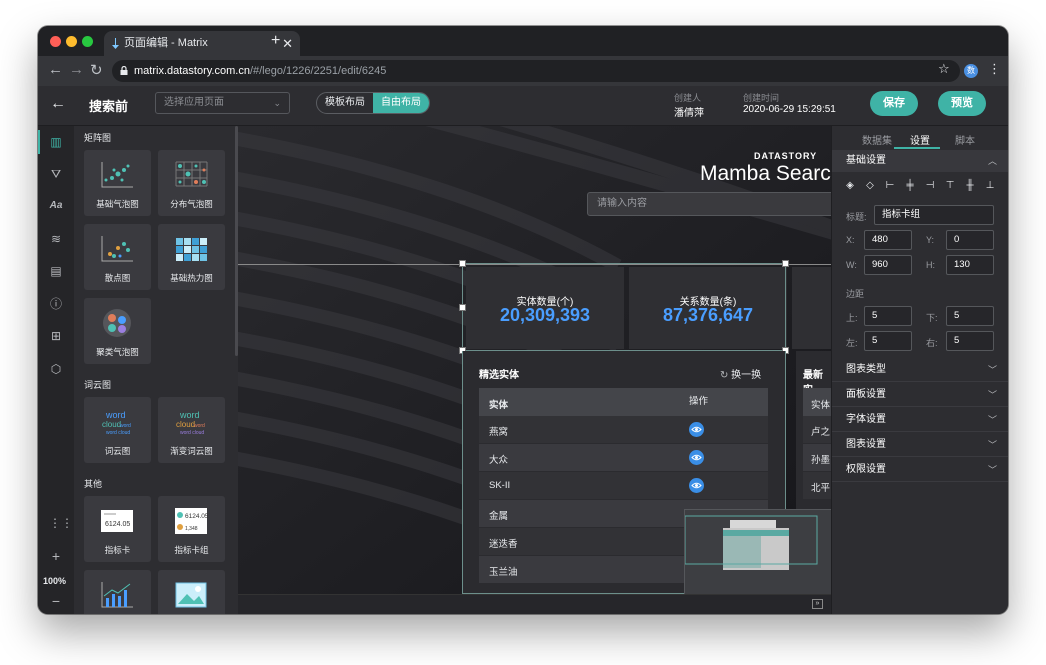  Describe the element at coordinates (789, 109) in the screenshot. I see `created-time-value: 2020-06-29 15:29:51` at that location.